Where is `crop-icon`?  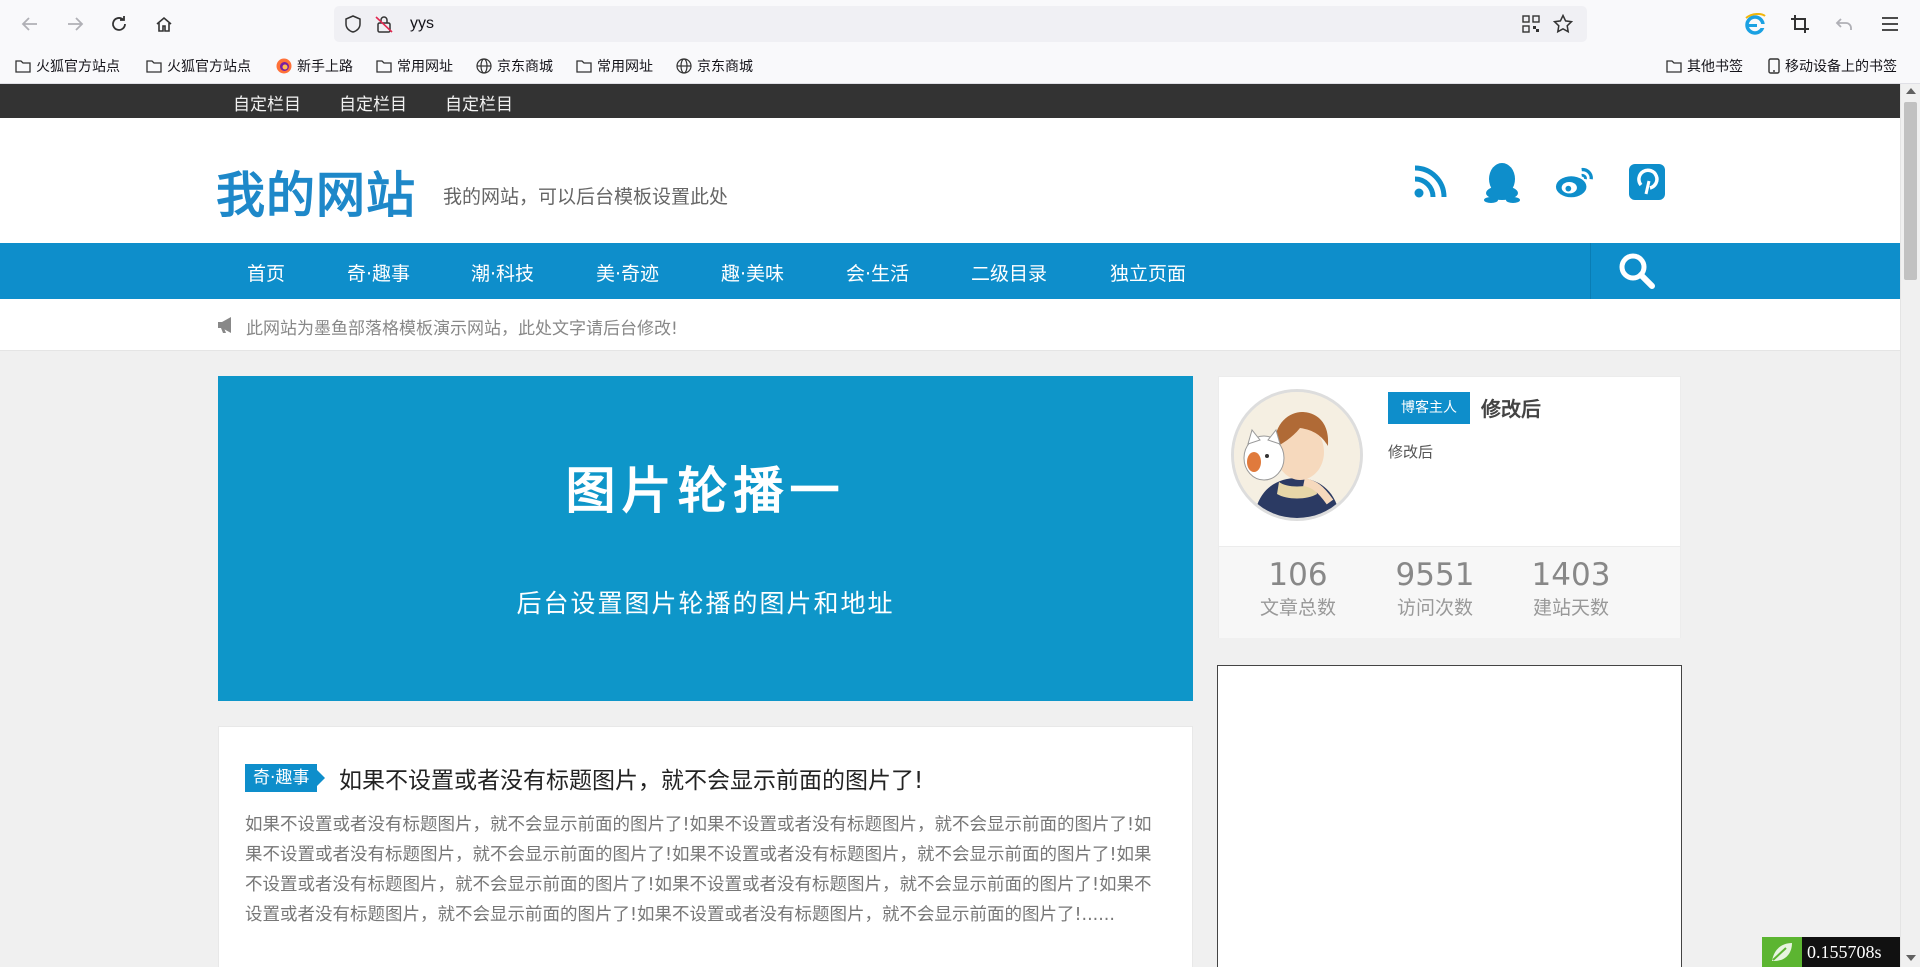
crop-icon is located at coordinates (1800, 24).